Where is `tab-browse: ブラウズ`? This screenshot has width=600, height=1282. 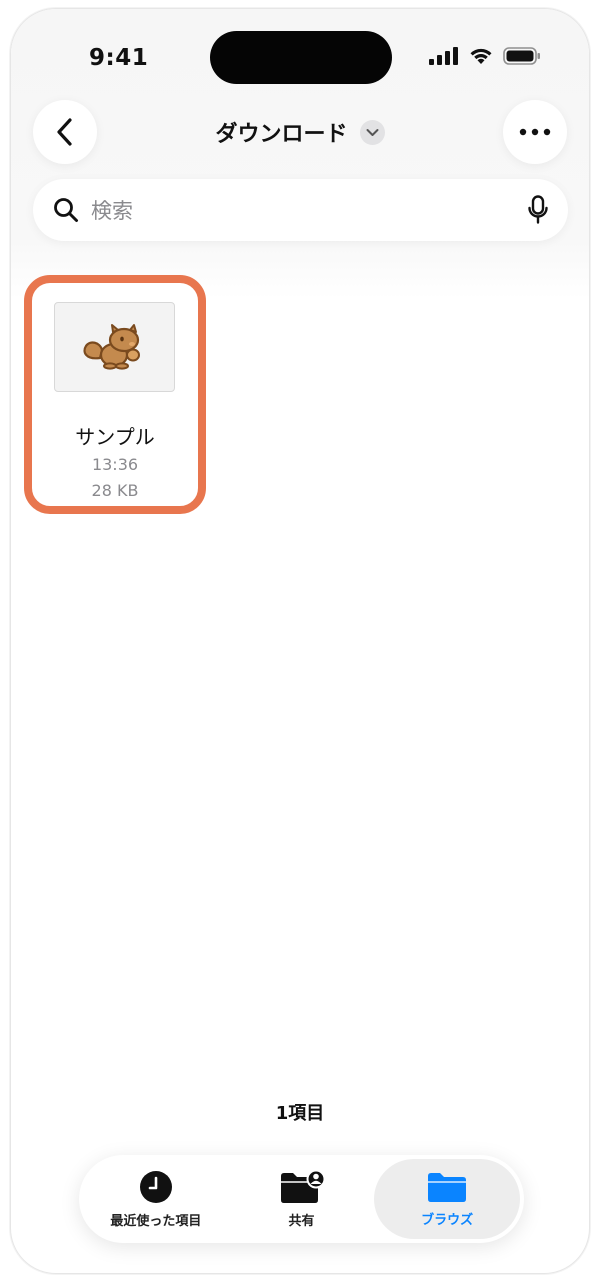
tab-browse: ブラウズ is located at coordinates (447, 1199).